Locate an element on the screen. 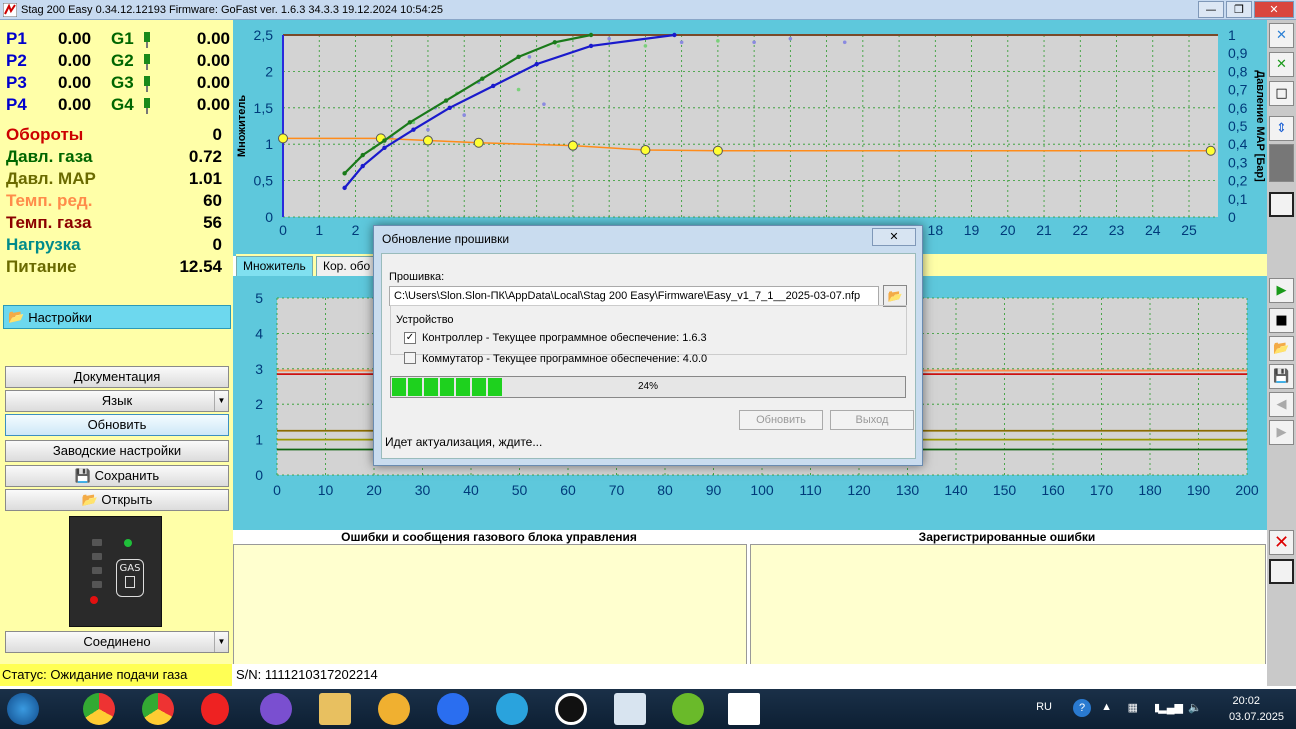 The width and height of the screenshot is (1296, 729). utorrent-icon is located at coordinates (688, 709).